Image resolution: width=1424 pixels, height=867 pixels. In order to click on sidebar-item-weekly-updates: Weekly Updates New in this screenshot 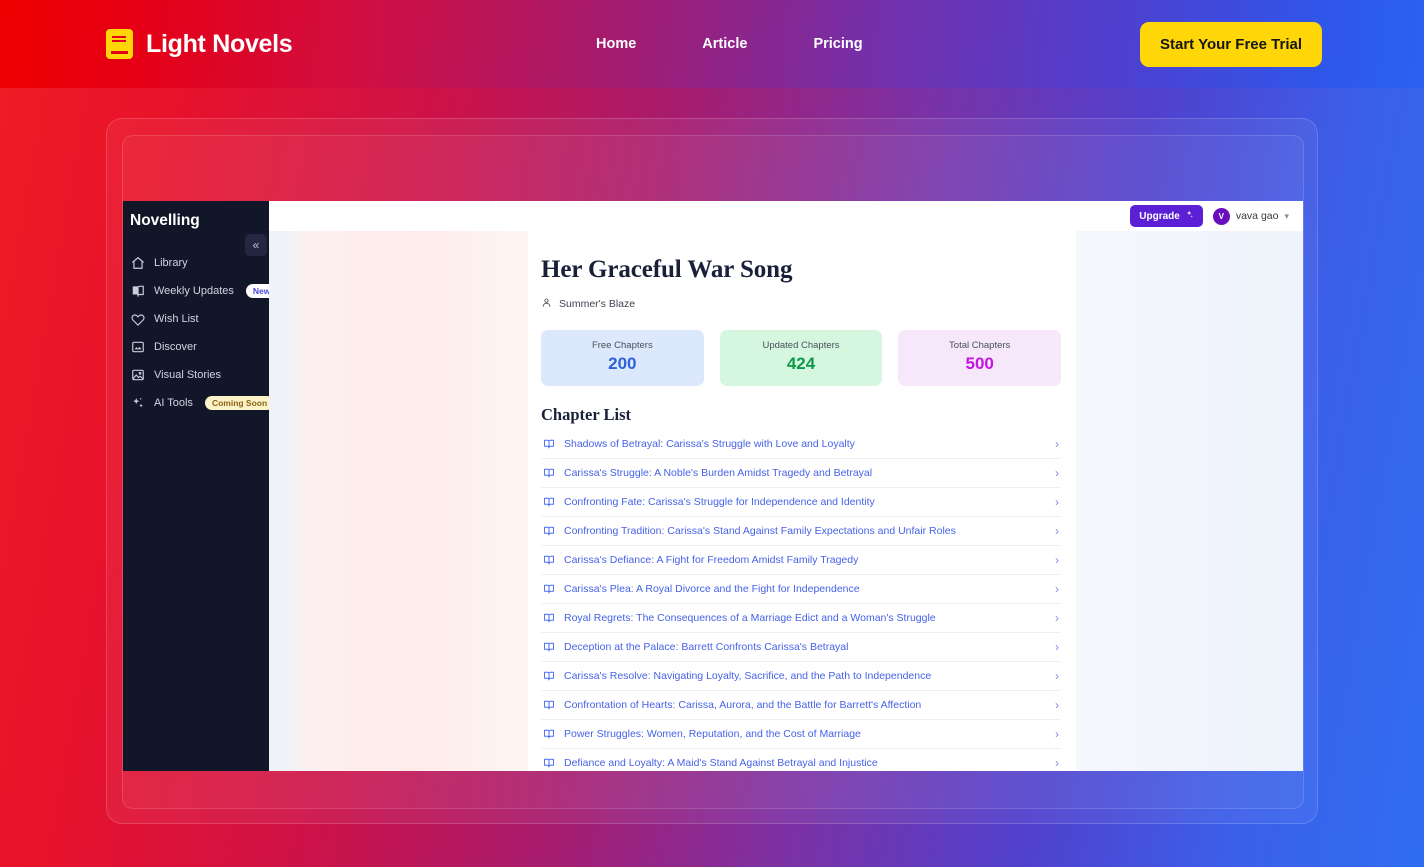, I will do `click(200, 291)`.